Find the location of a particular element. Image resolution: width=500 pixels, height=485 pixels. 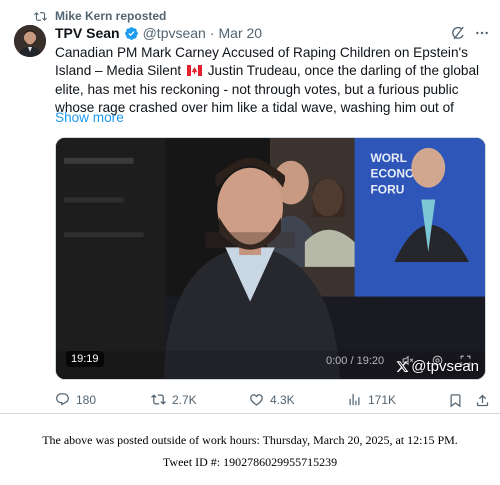

repost-button: 2.7K is located at coordinates (174, 399).